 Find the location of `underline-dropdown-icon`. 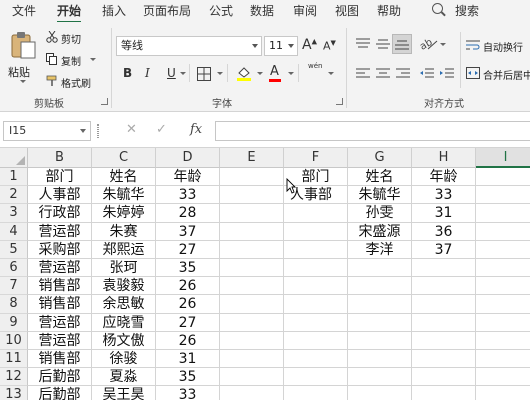

underline-dropdown-icon is located at coordinates (183, 73).